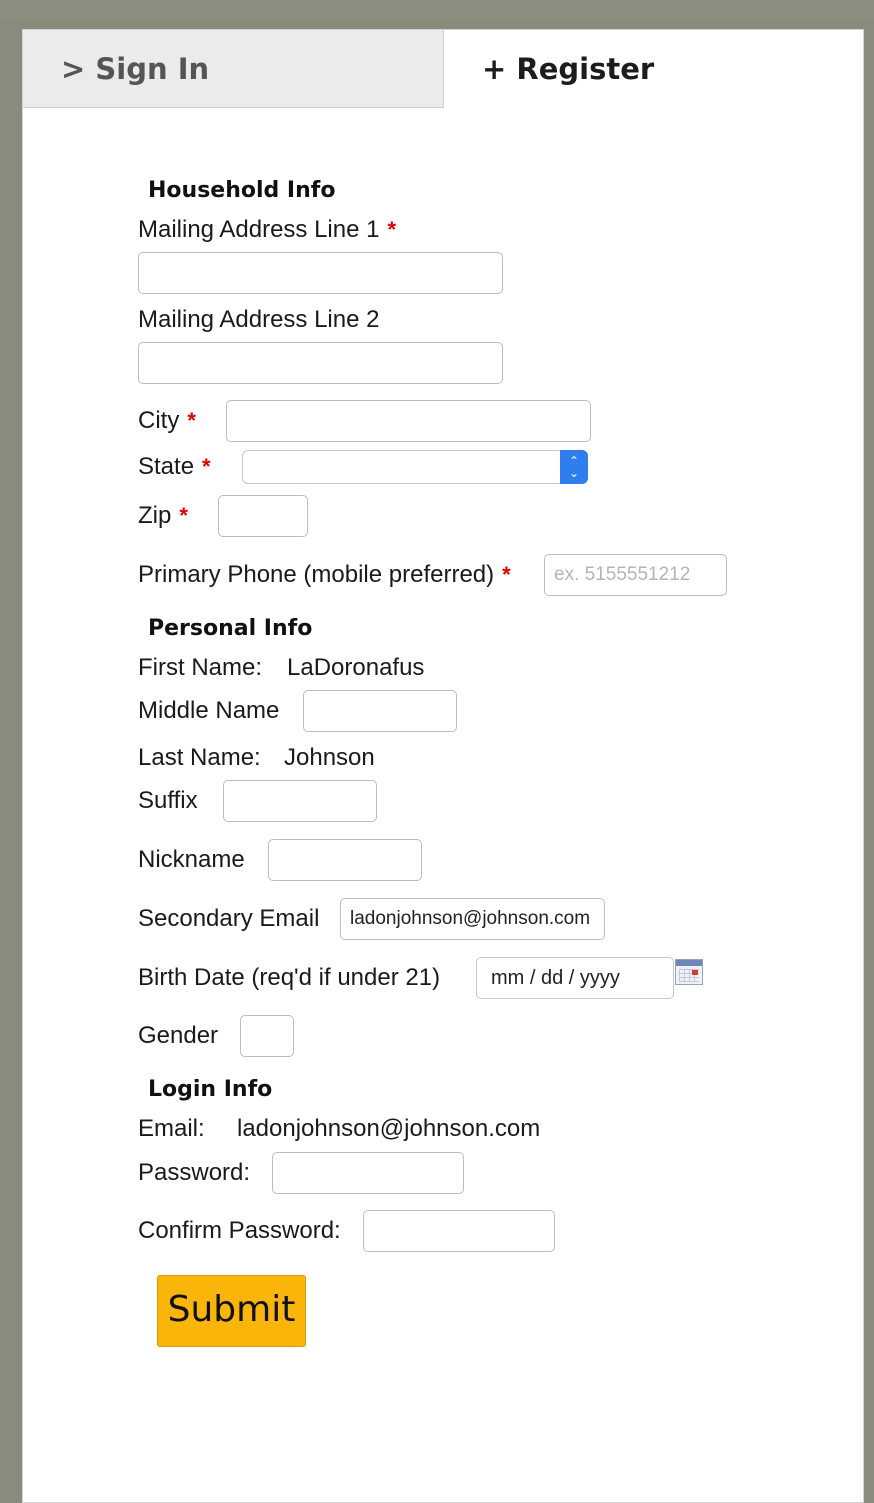  I want to click on city-label: City *, so click(167, 420).